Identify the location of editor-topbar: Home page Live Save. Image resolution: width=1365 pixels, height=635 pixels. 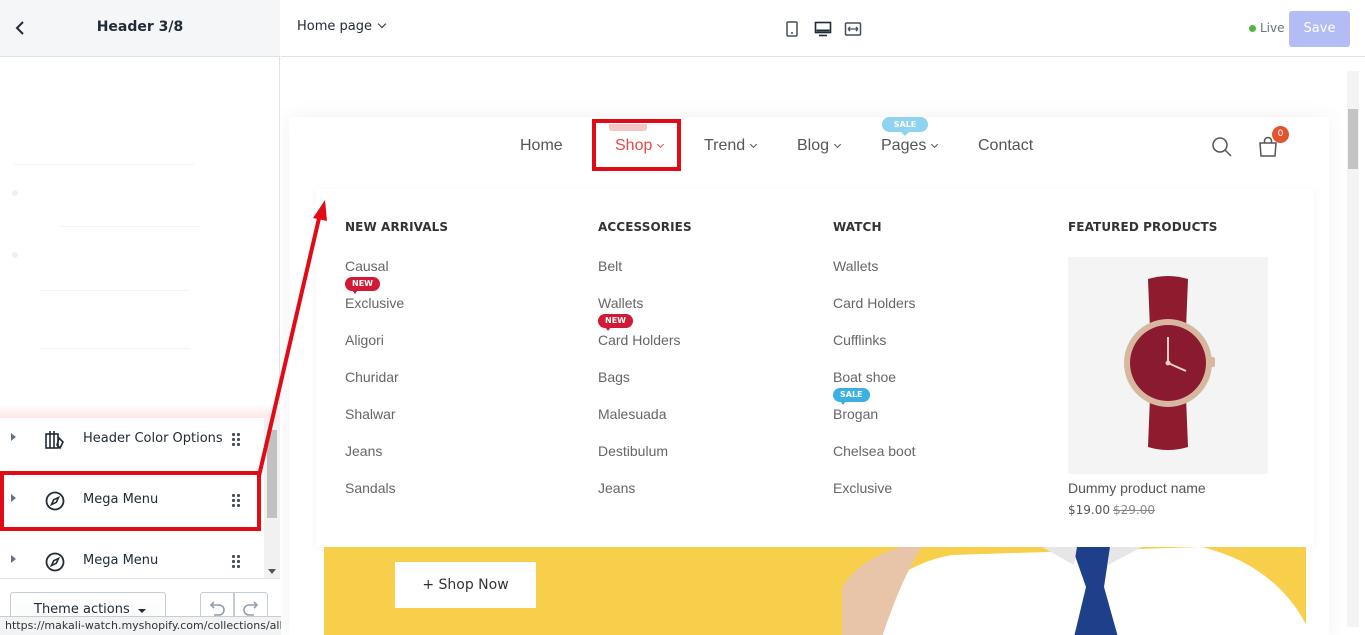
(823, 28).